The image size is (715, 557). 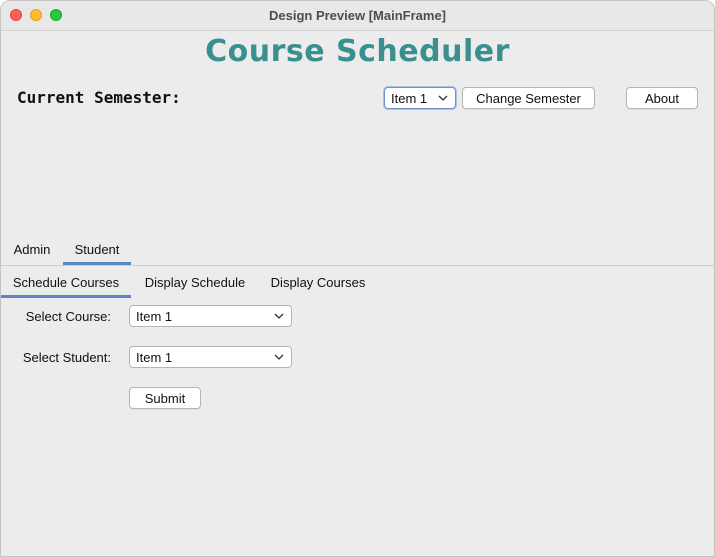 What do you see at coordinates (210, 357) in the screenshot?
I see `student-combo: Item 1` at bounding box center [210, 357].